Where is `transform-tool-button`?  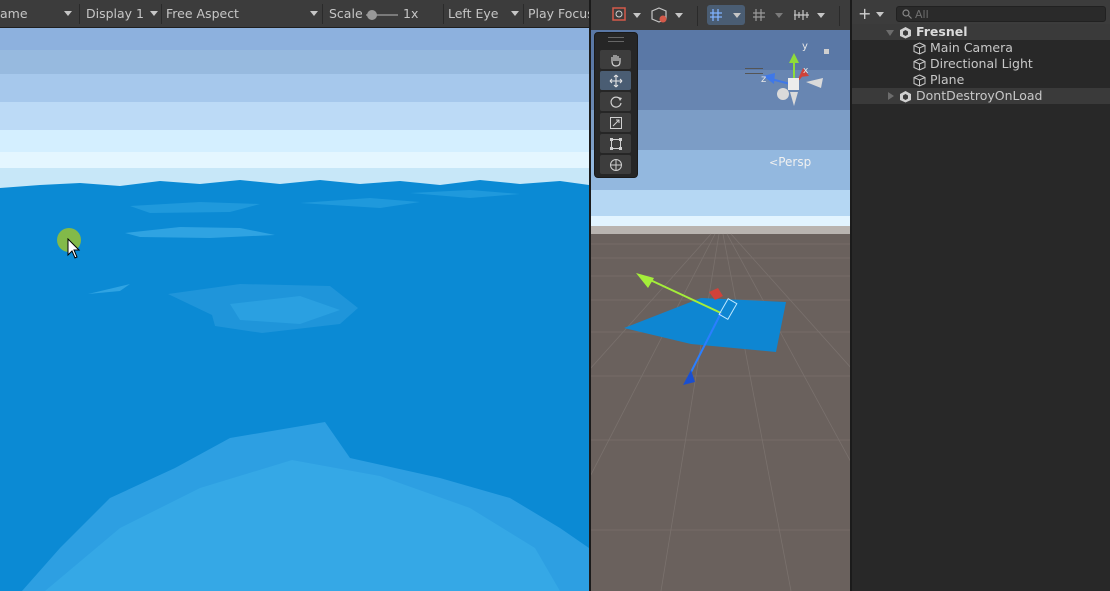
transform-tool-button is located at coordinates (615, 164).